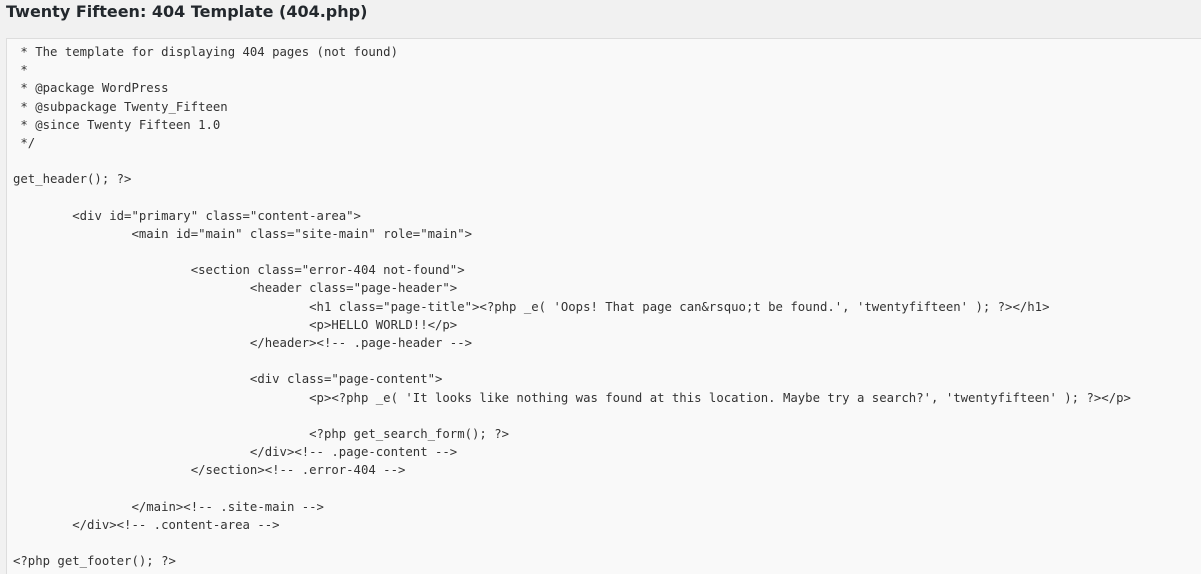 The image size is (1201, 574). Describe the element at coordinates (261, 433) in the screenshot. I see `code-line: <?php get_search_form(); ?>` at that location.